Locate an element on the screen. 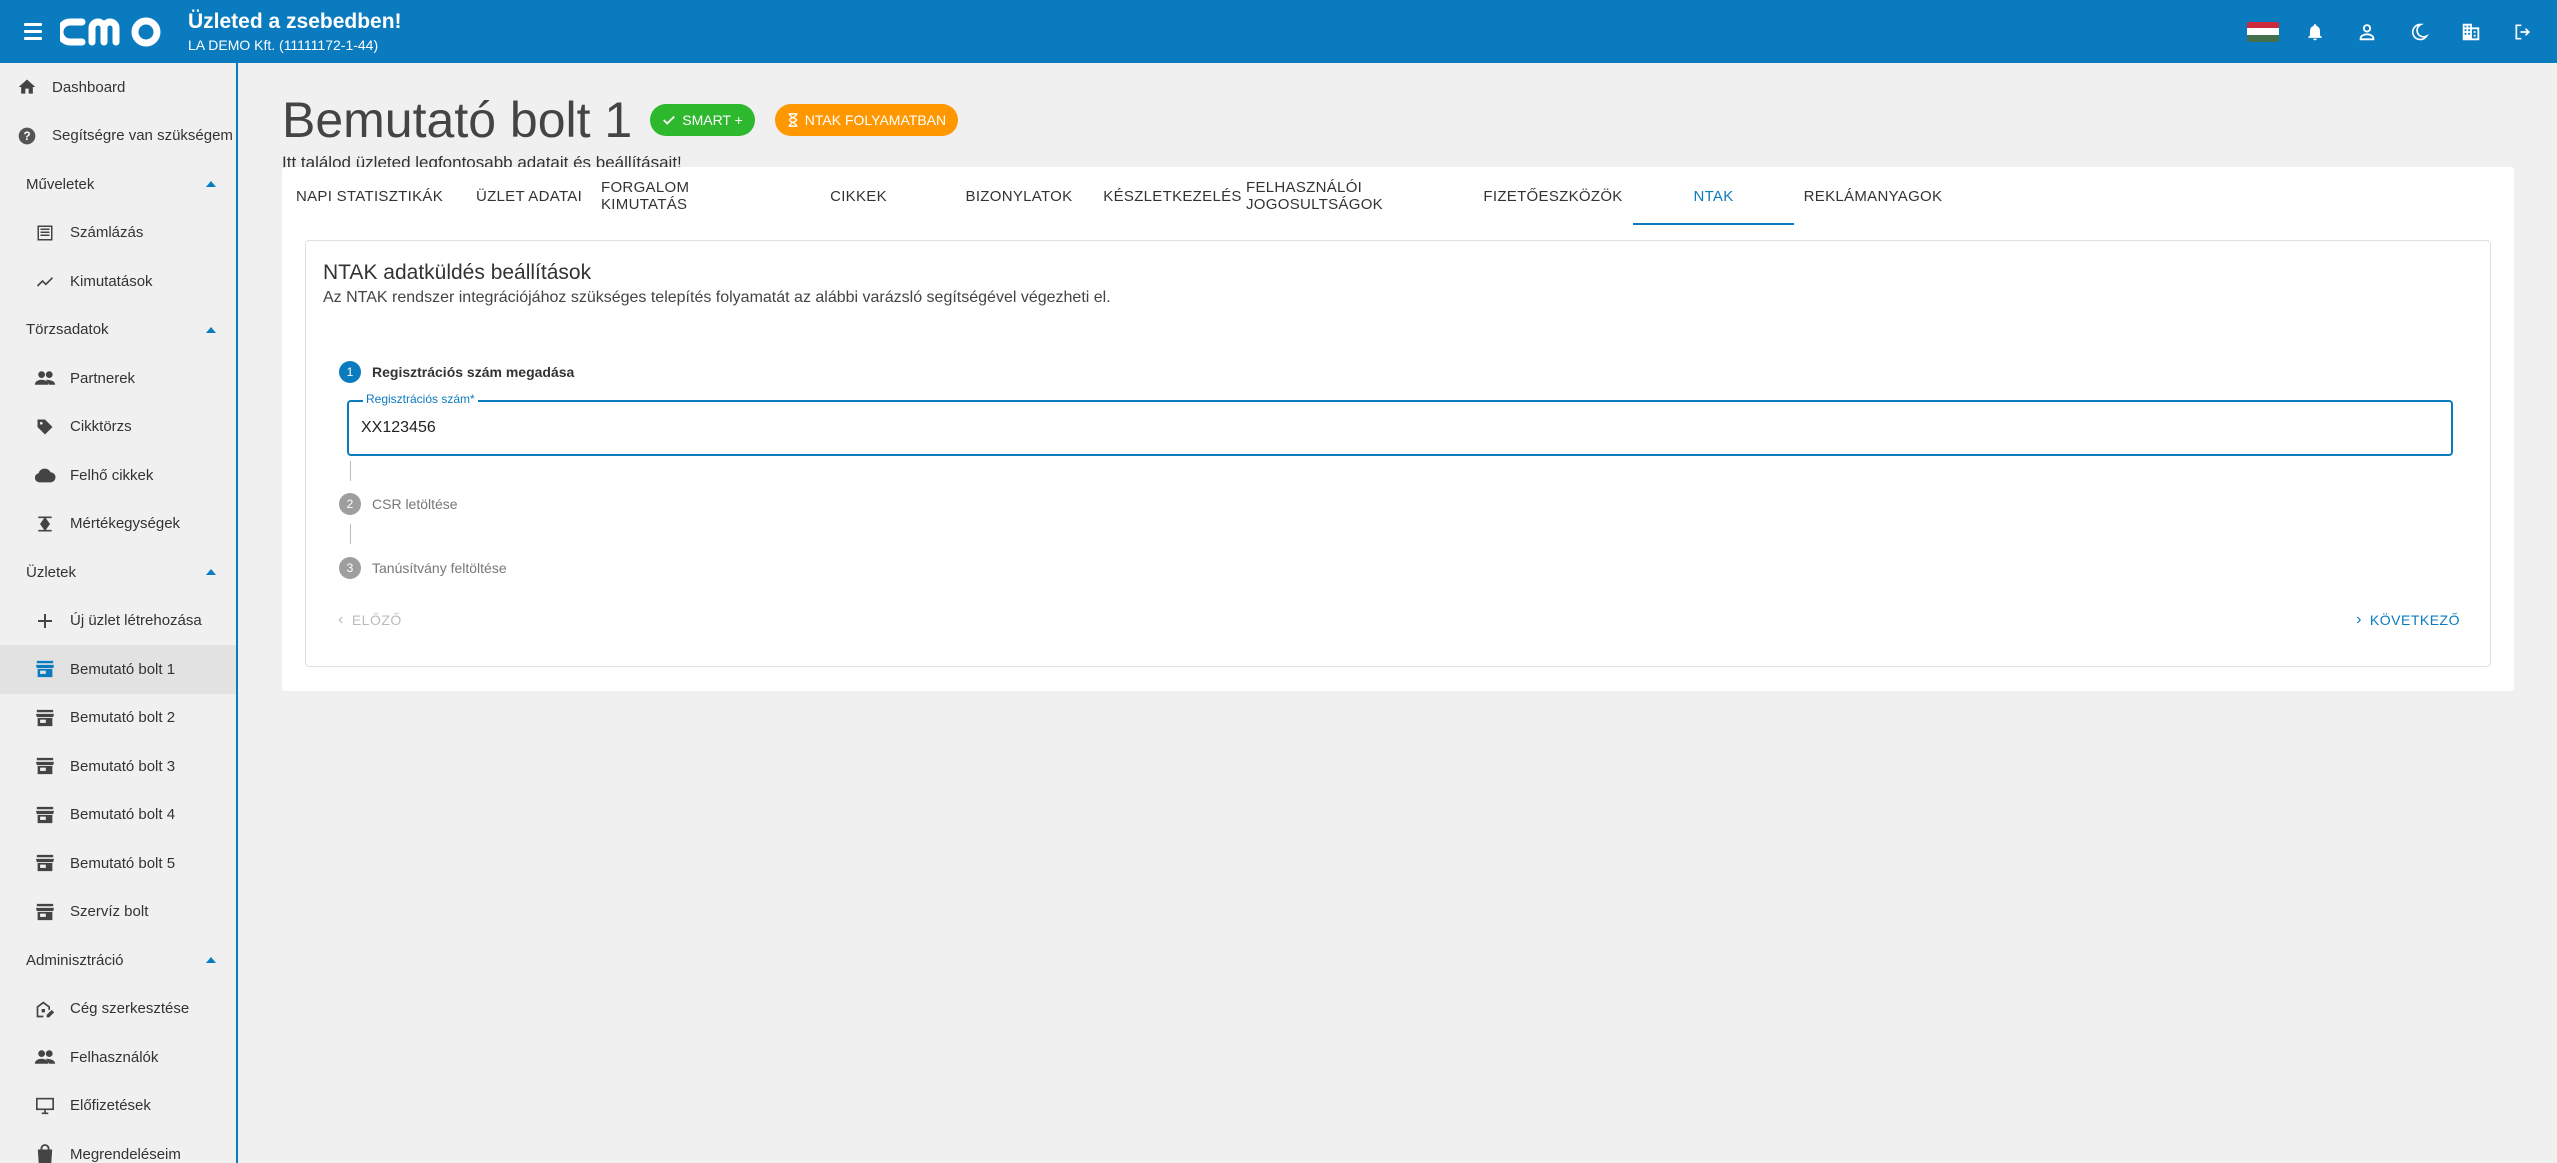  sidebar-item-szamlazas: Számlázás is located at coordinates (118, 233).